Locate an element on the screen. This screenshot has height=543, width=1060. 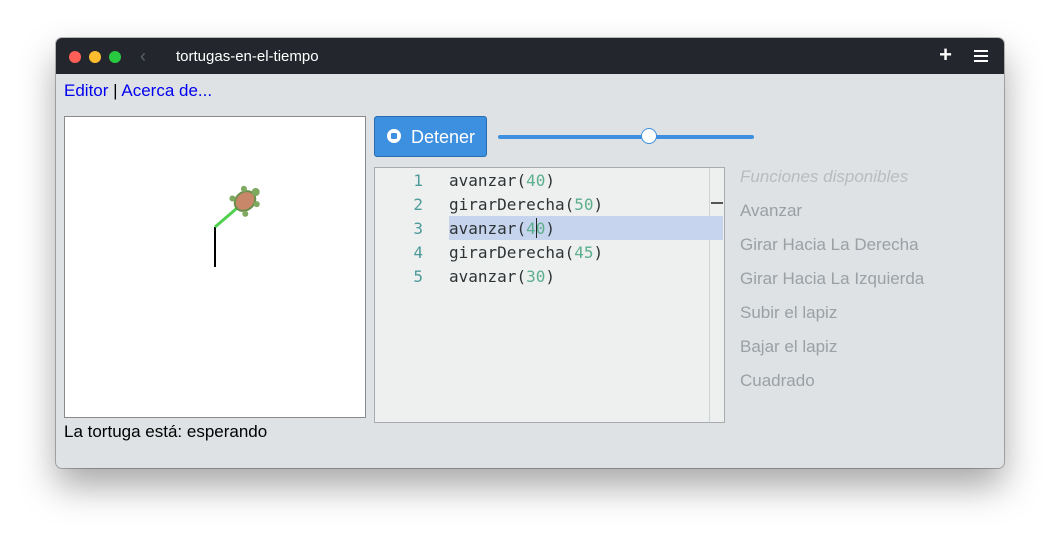
stop-button-label: Detener is located at coordinates (443, 137).